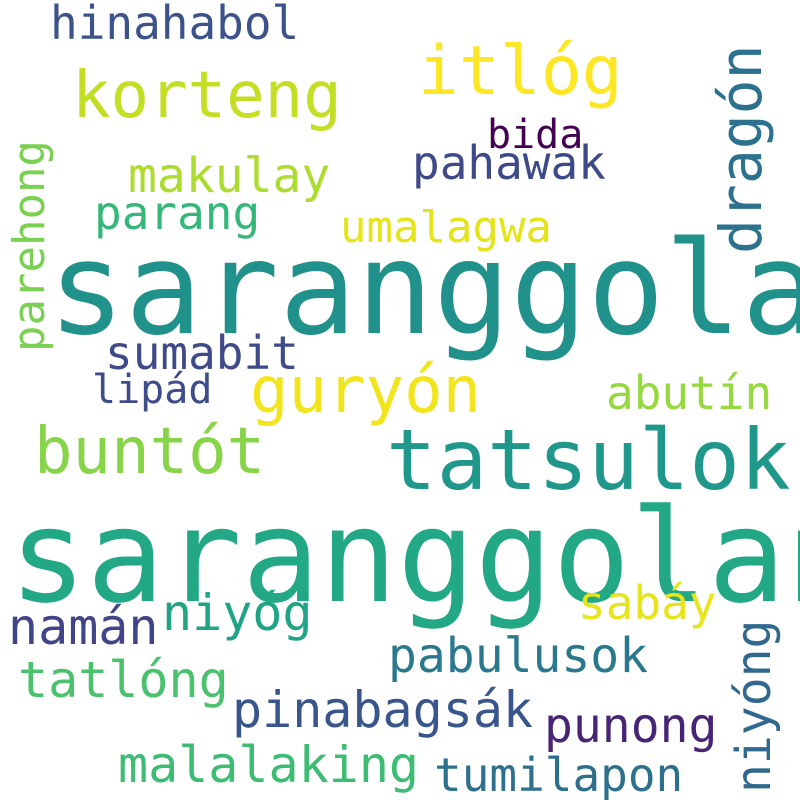 The image size is (800, 800). Describe the element at coordinates (29, 246) in the screenshot. I see `word-parehong: parehong` at that location.